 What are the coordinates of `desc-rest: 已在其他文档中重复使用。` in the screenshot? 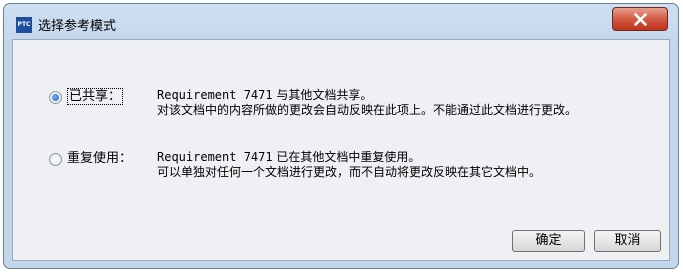 It's located at (346, 157).